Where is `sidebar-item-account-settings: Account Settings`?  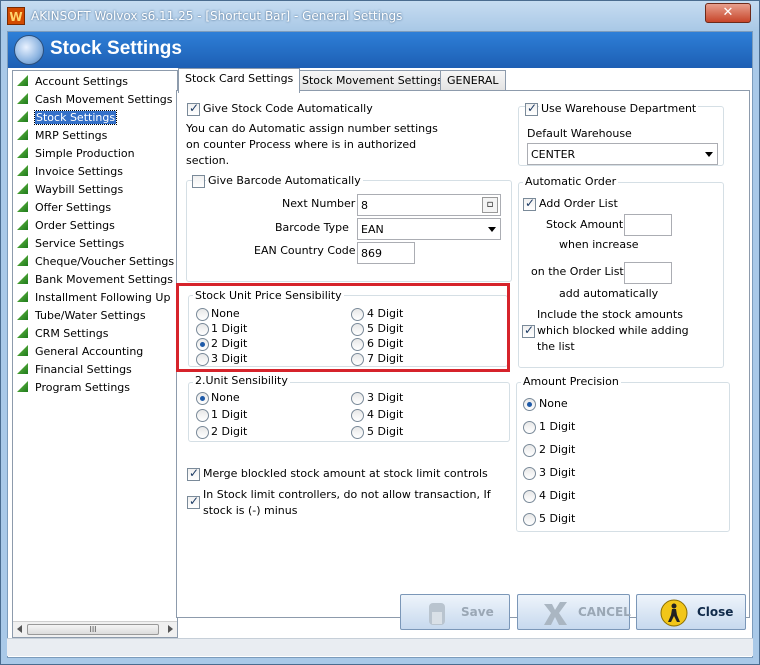
sidebar-item-account-settings: Account Settings is located at coordinates (72, 83).